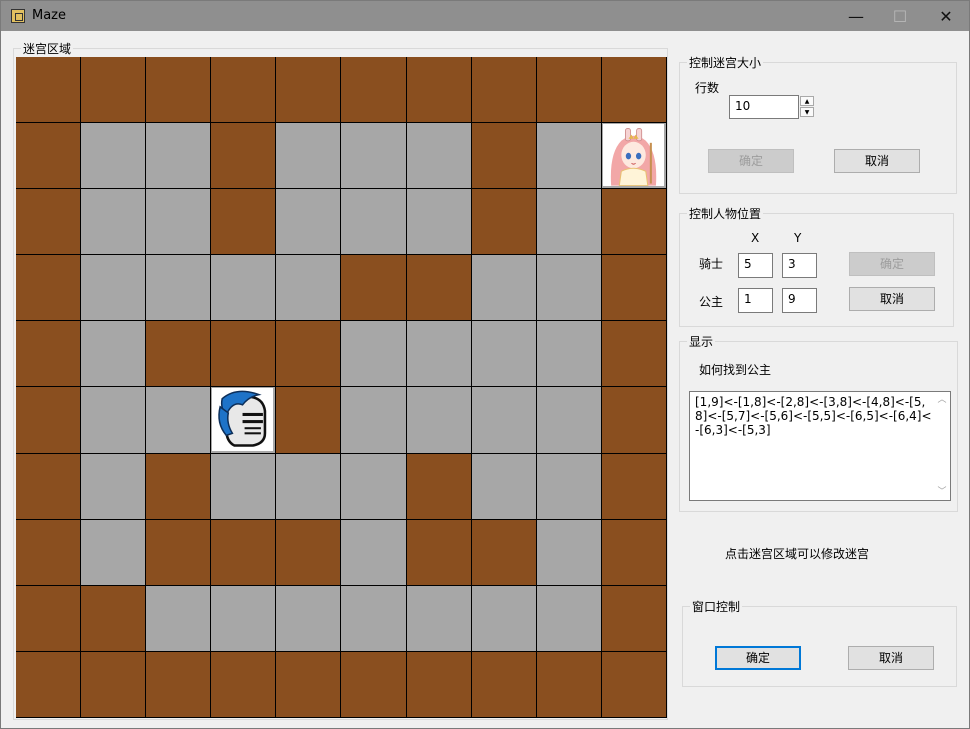 The width and height of the screenshot is (970, 729). Describe the element at coordinates (892, 299) in the screenshot. I see `position-cancel-button: 取消` at that location.